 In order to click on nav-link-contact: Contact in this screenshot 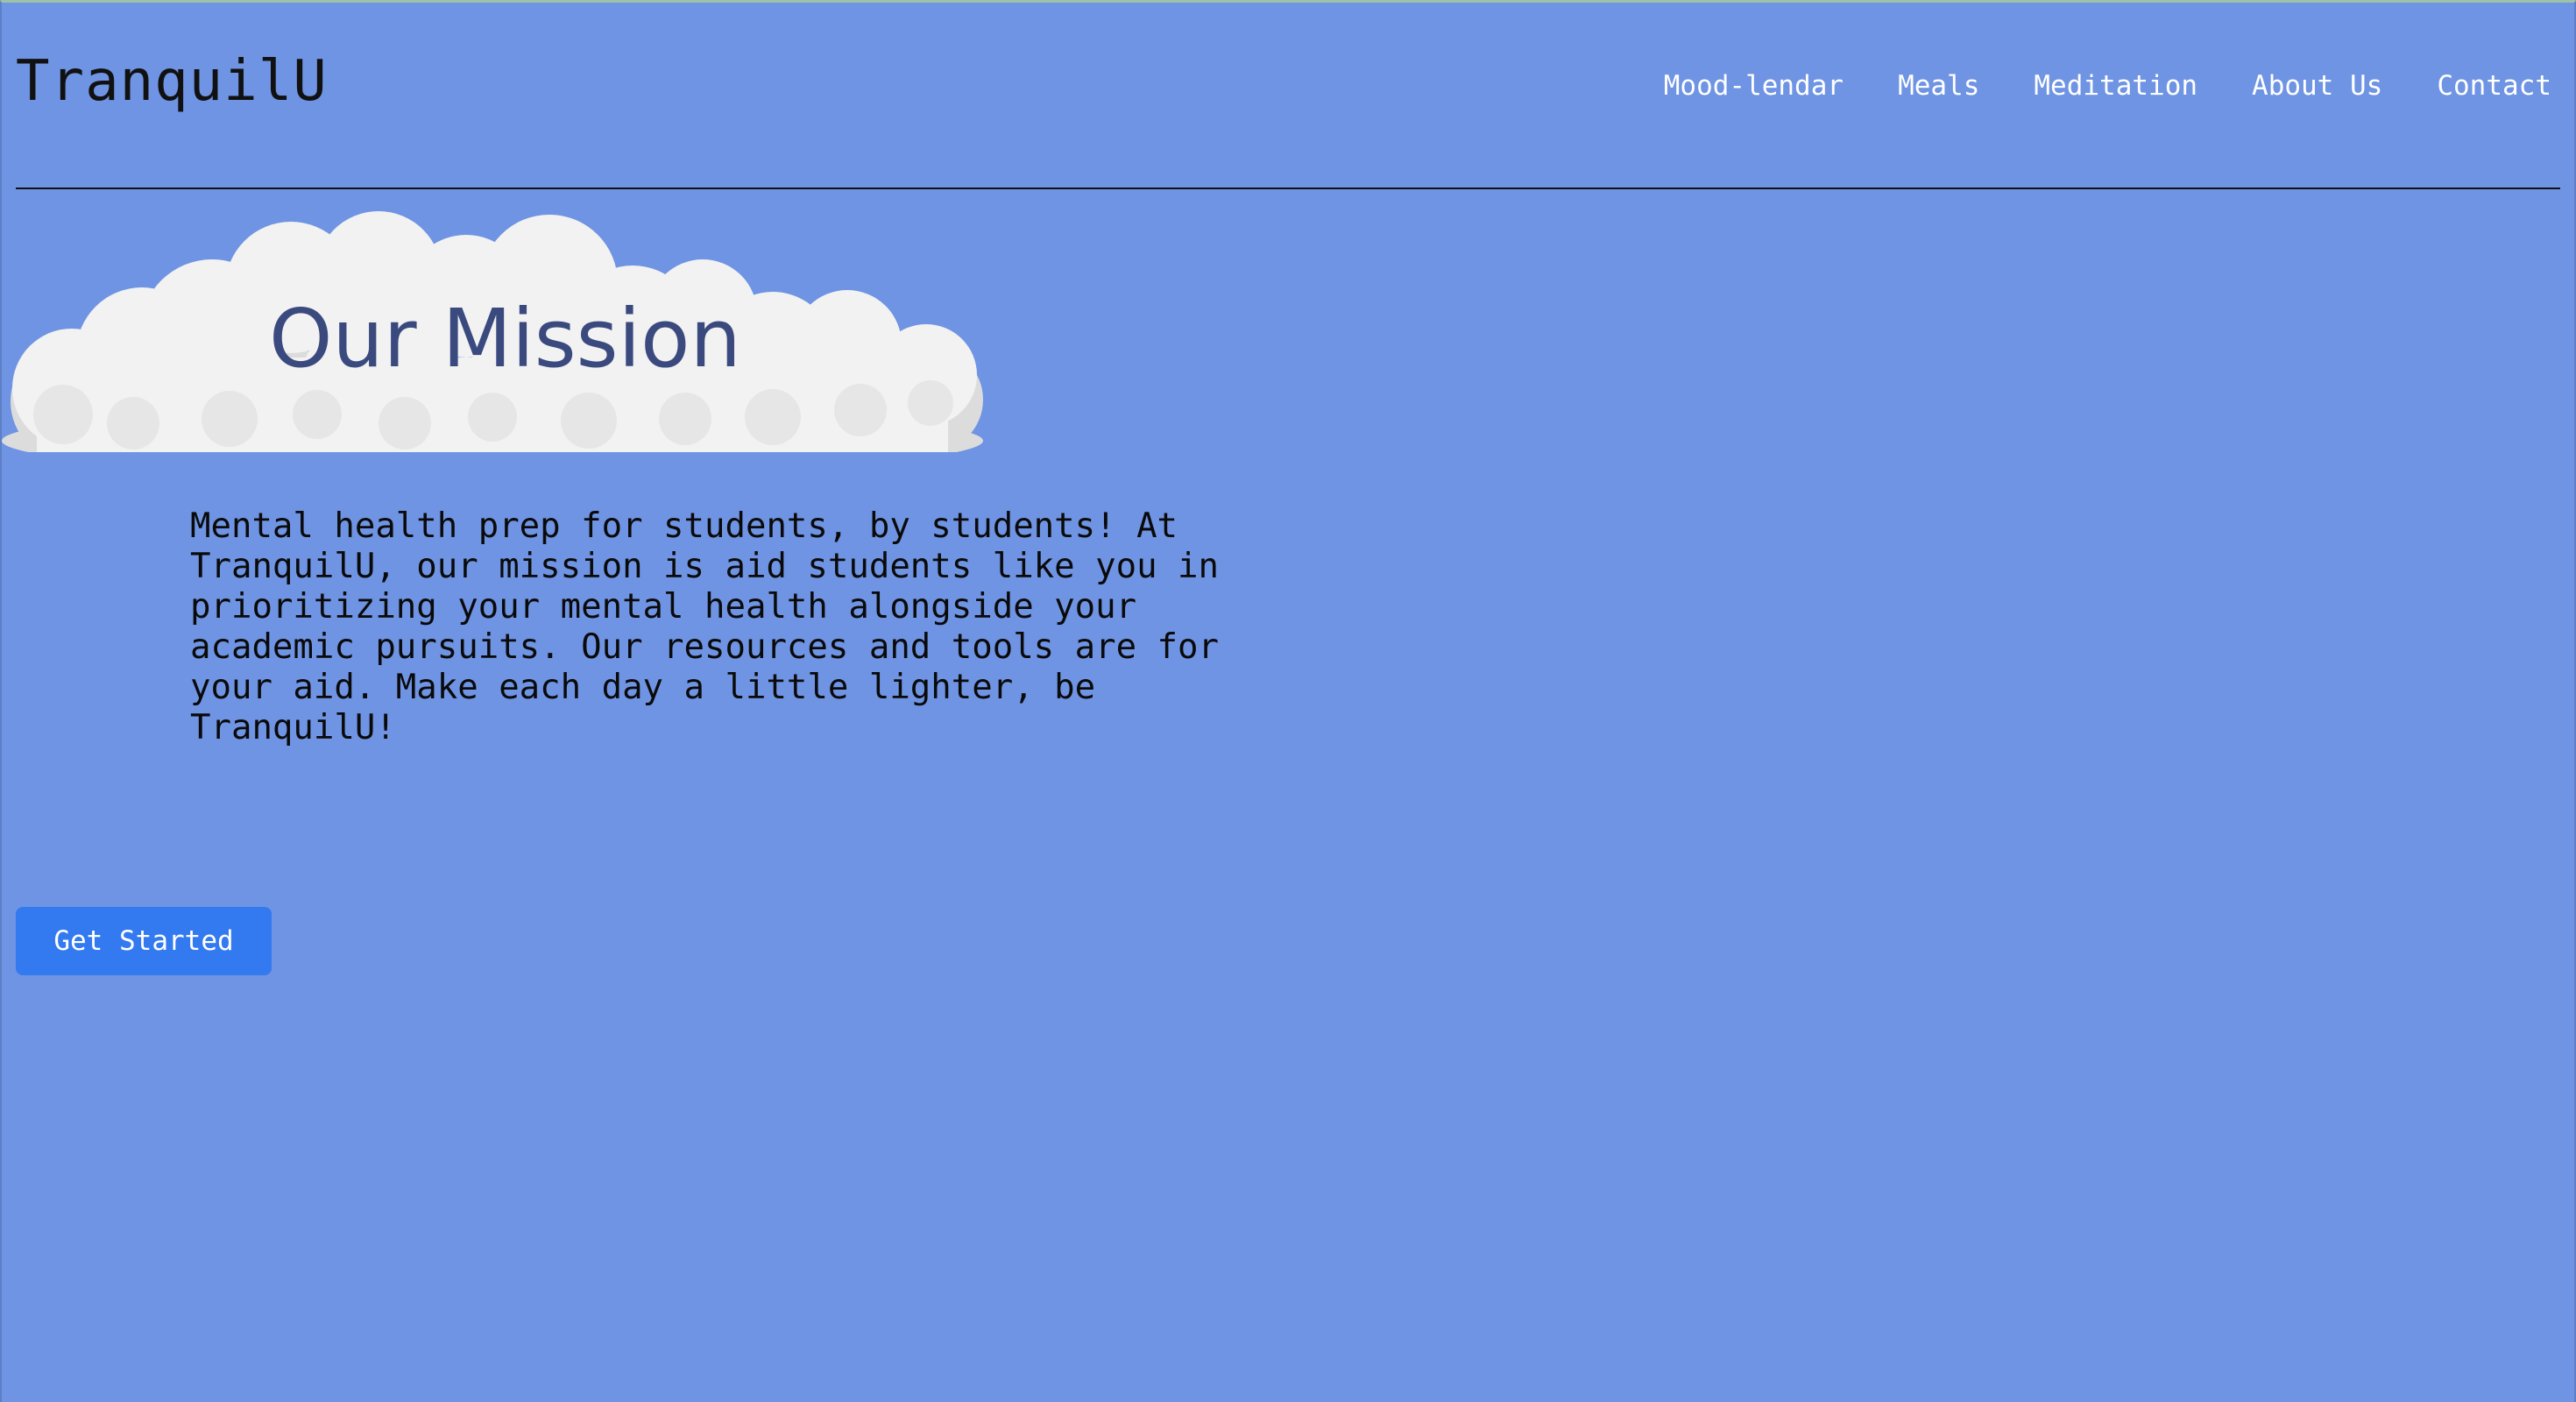, I will do `click(2494, 86)`.